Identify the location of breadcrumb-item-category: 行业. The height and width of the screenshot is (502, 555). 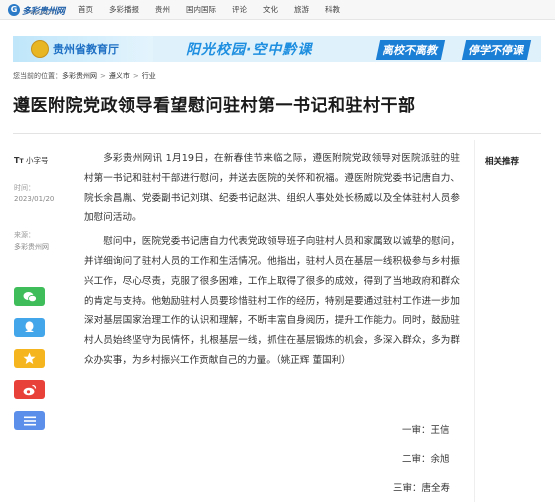
(149, 76).